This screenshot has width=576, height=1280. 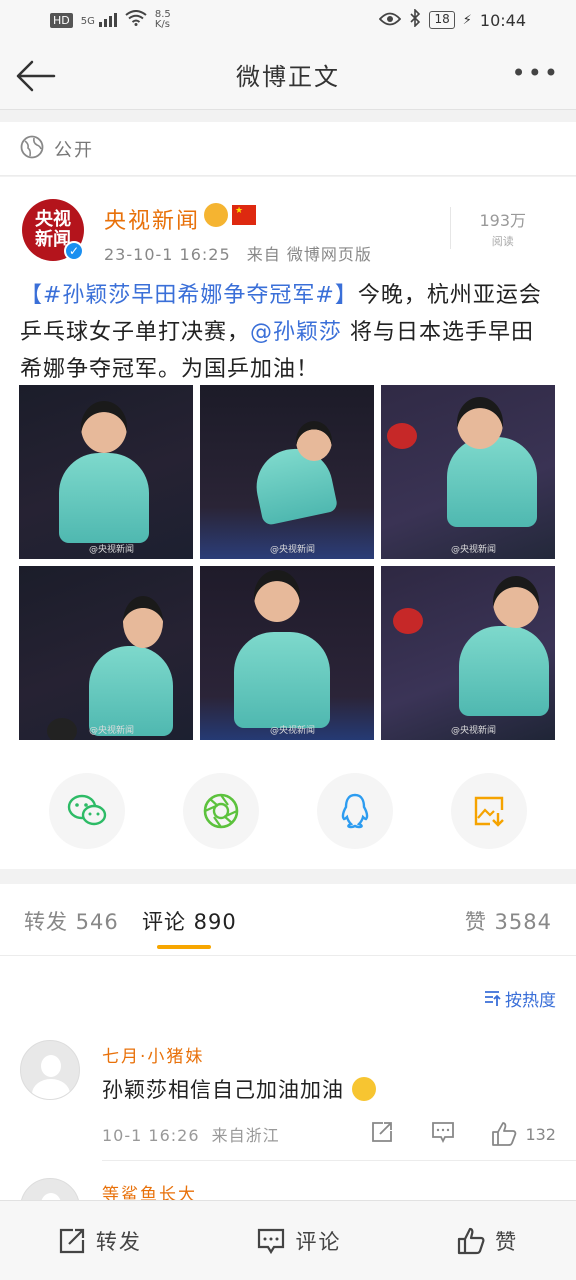 I want to click on sort-label: 按热度, so click(x=530, y=1001).